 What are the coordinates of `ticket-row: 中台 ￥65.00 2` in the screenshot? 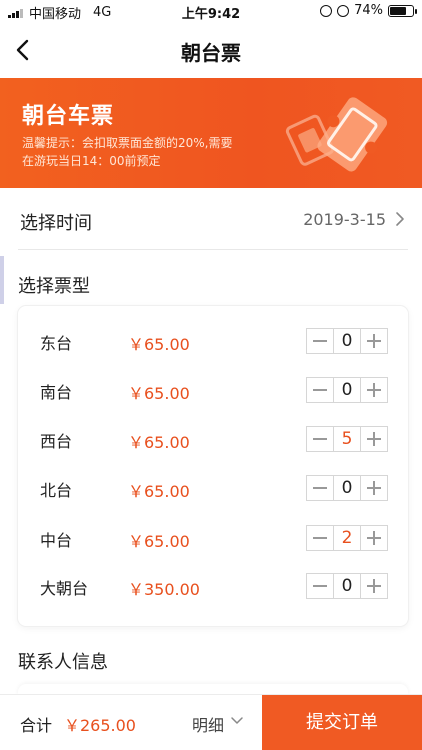 It's located at (213, 539).